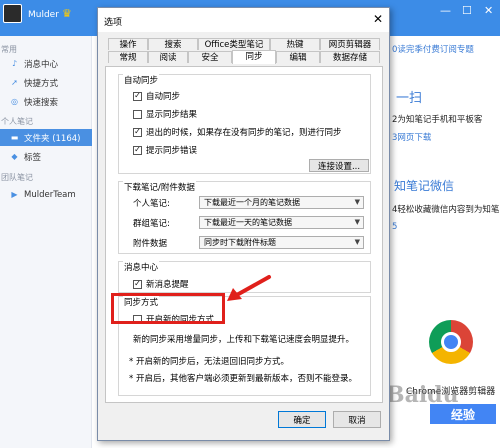  Describe the element at coordinates (424, 186) in the screenshot. I see `wechat-title: 知笔记微信` at that location.